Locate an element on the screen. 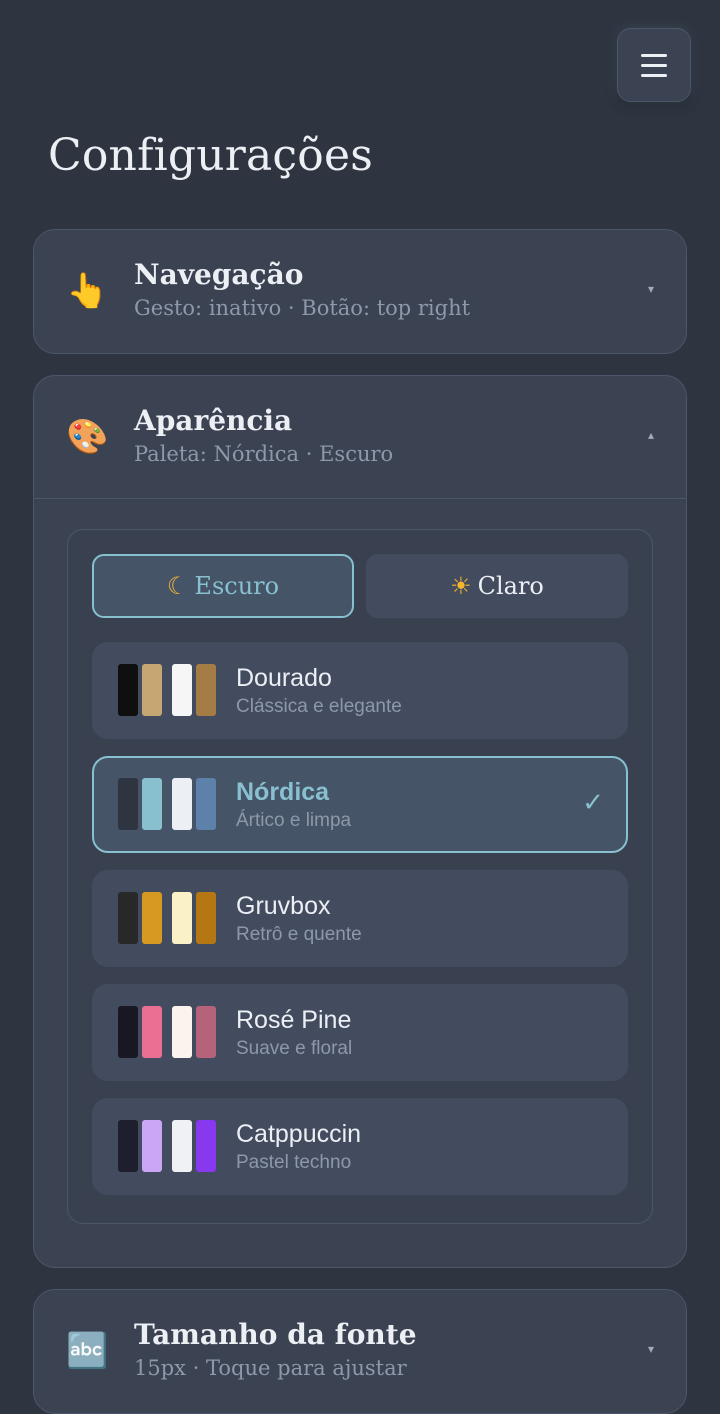 The image size is (720, 1414). appearance-section-title: Aparência is located at coordinates (213, 420).